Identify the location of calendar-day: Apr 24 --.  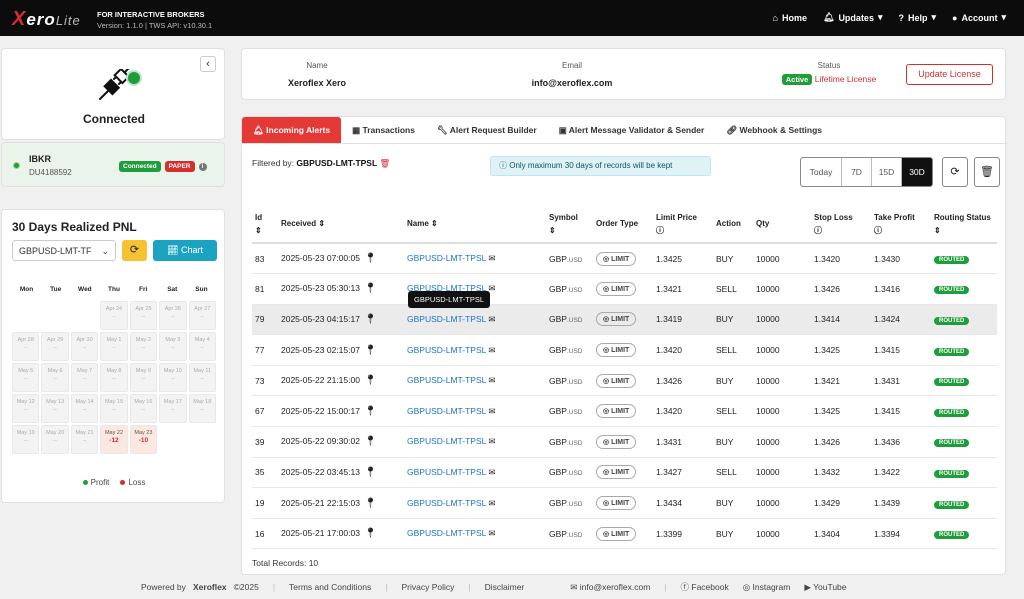
(114, 315).